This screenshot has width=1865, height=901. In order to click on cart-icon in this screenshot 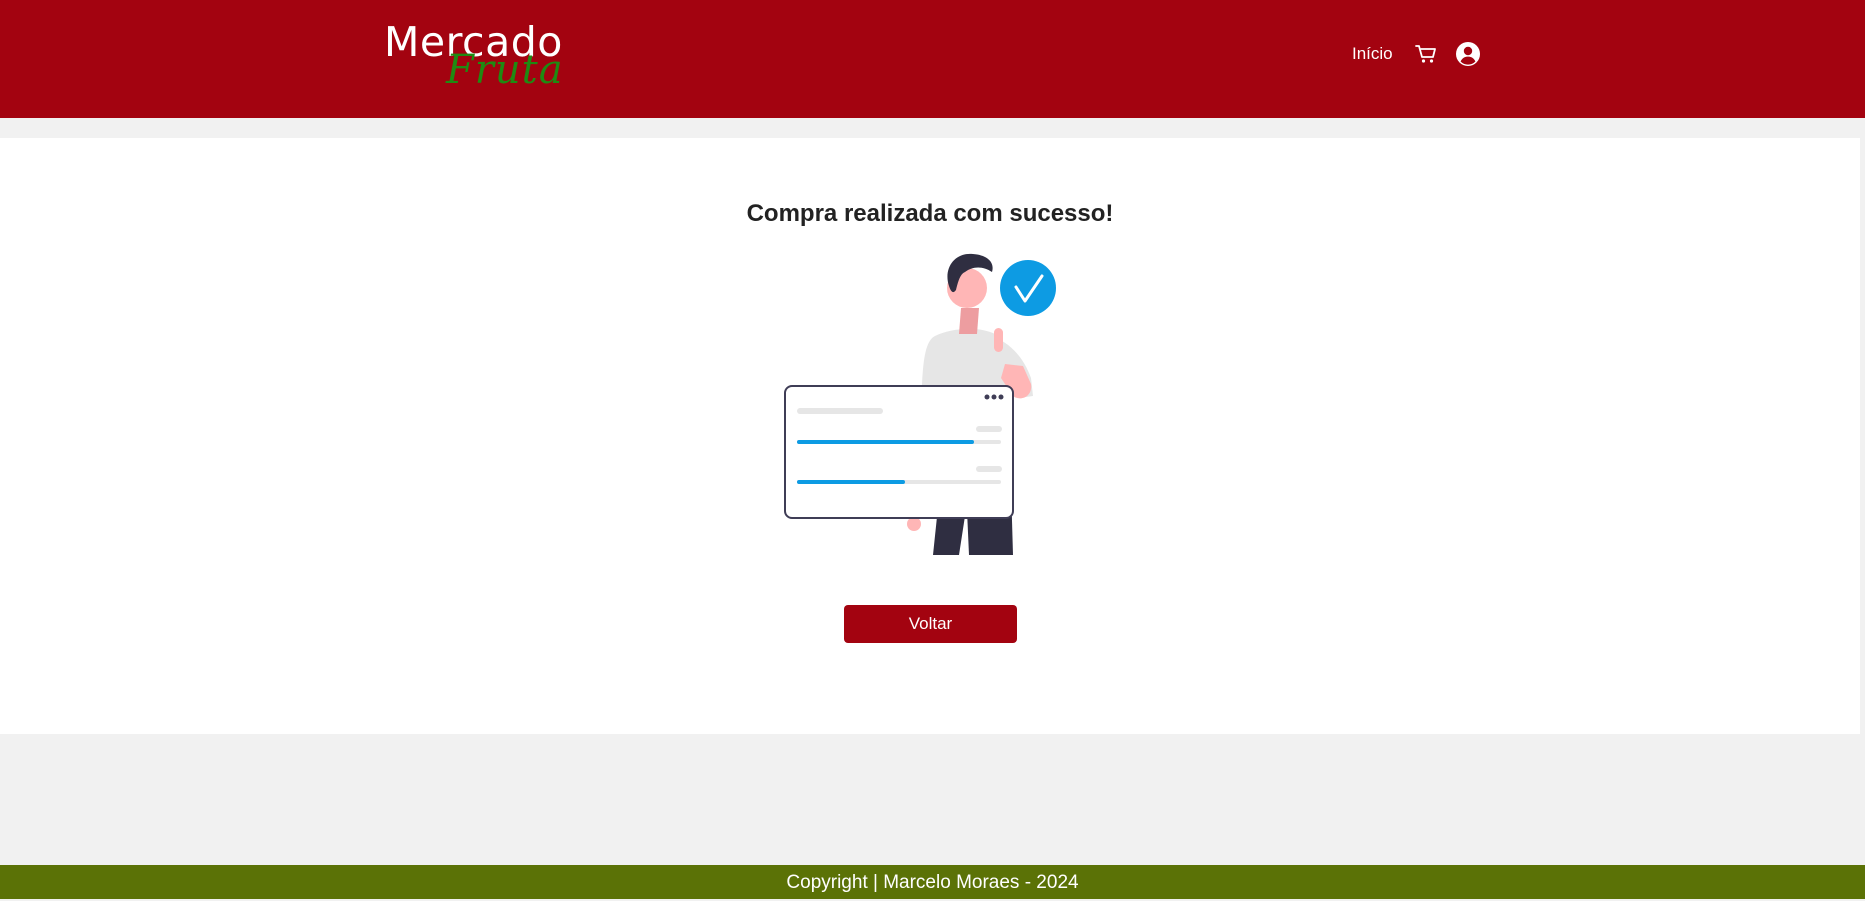, I will do `click(1426, 54)`.